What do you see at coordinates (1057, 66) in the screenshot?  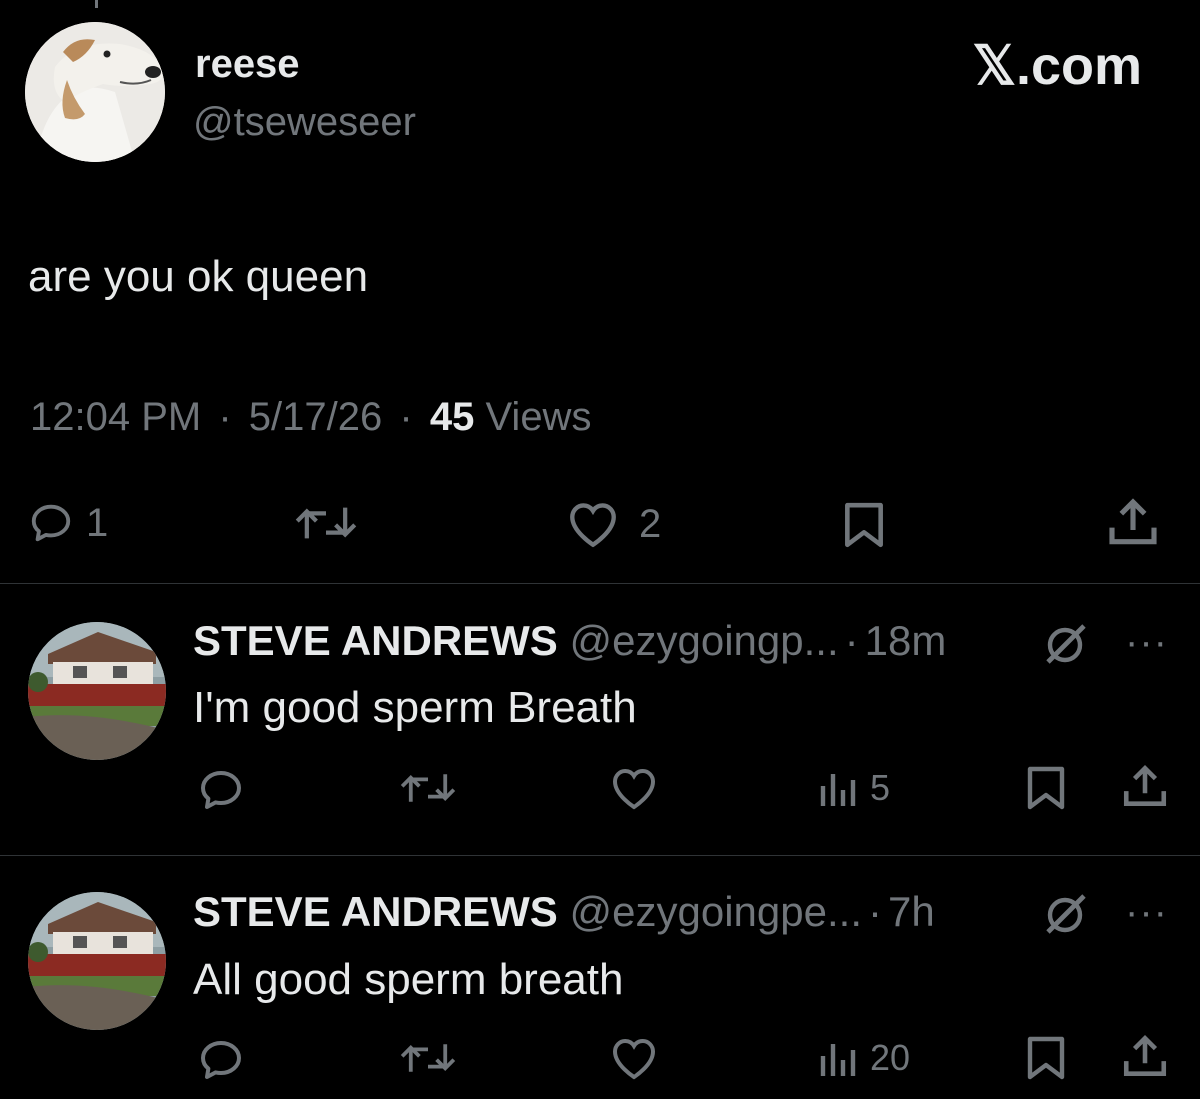 I see `brand-watermark: 𝕏.com` at bounding box center [1057, 66].